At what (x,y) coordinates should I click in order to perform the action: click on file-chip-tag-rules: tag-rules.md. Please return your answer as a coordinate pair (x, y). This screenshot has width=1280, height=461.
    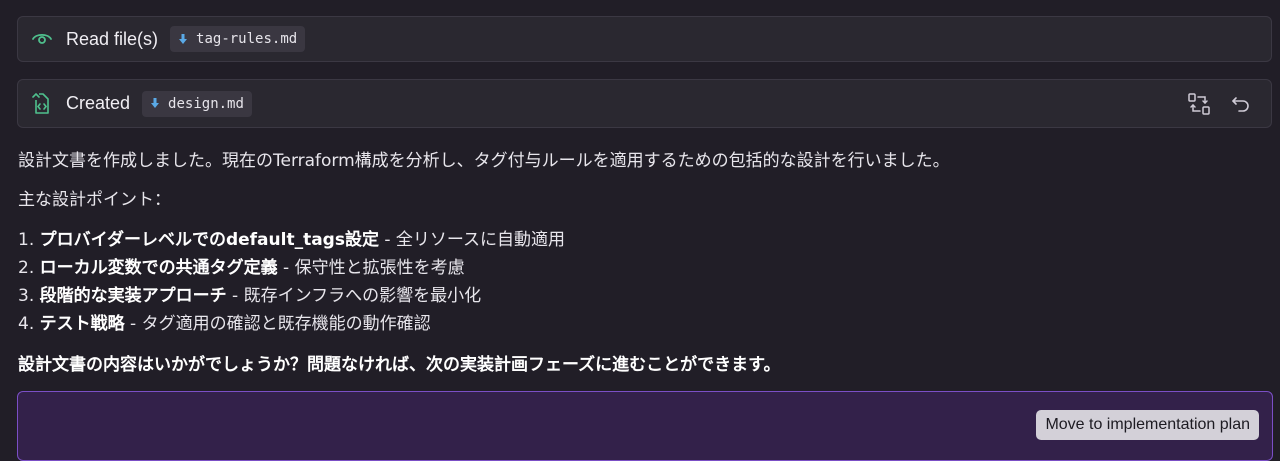
    Looking at the image, I should click on (238, 39).